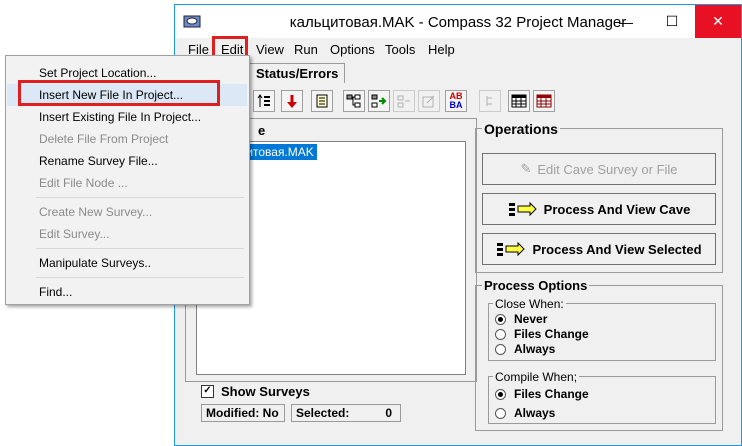  Describe the element at coordinates (519, 101) in the screenshot. I see `table-view-icon` at that location.